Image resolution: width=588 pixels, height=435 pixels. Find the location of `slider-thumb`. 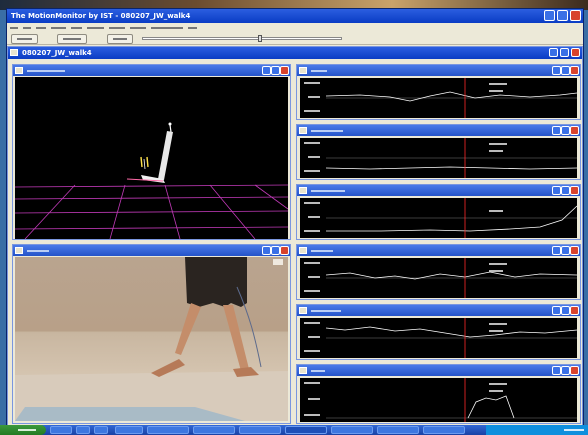

slider-thumb is located at coordinates (260, 38).